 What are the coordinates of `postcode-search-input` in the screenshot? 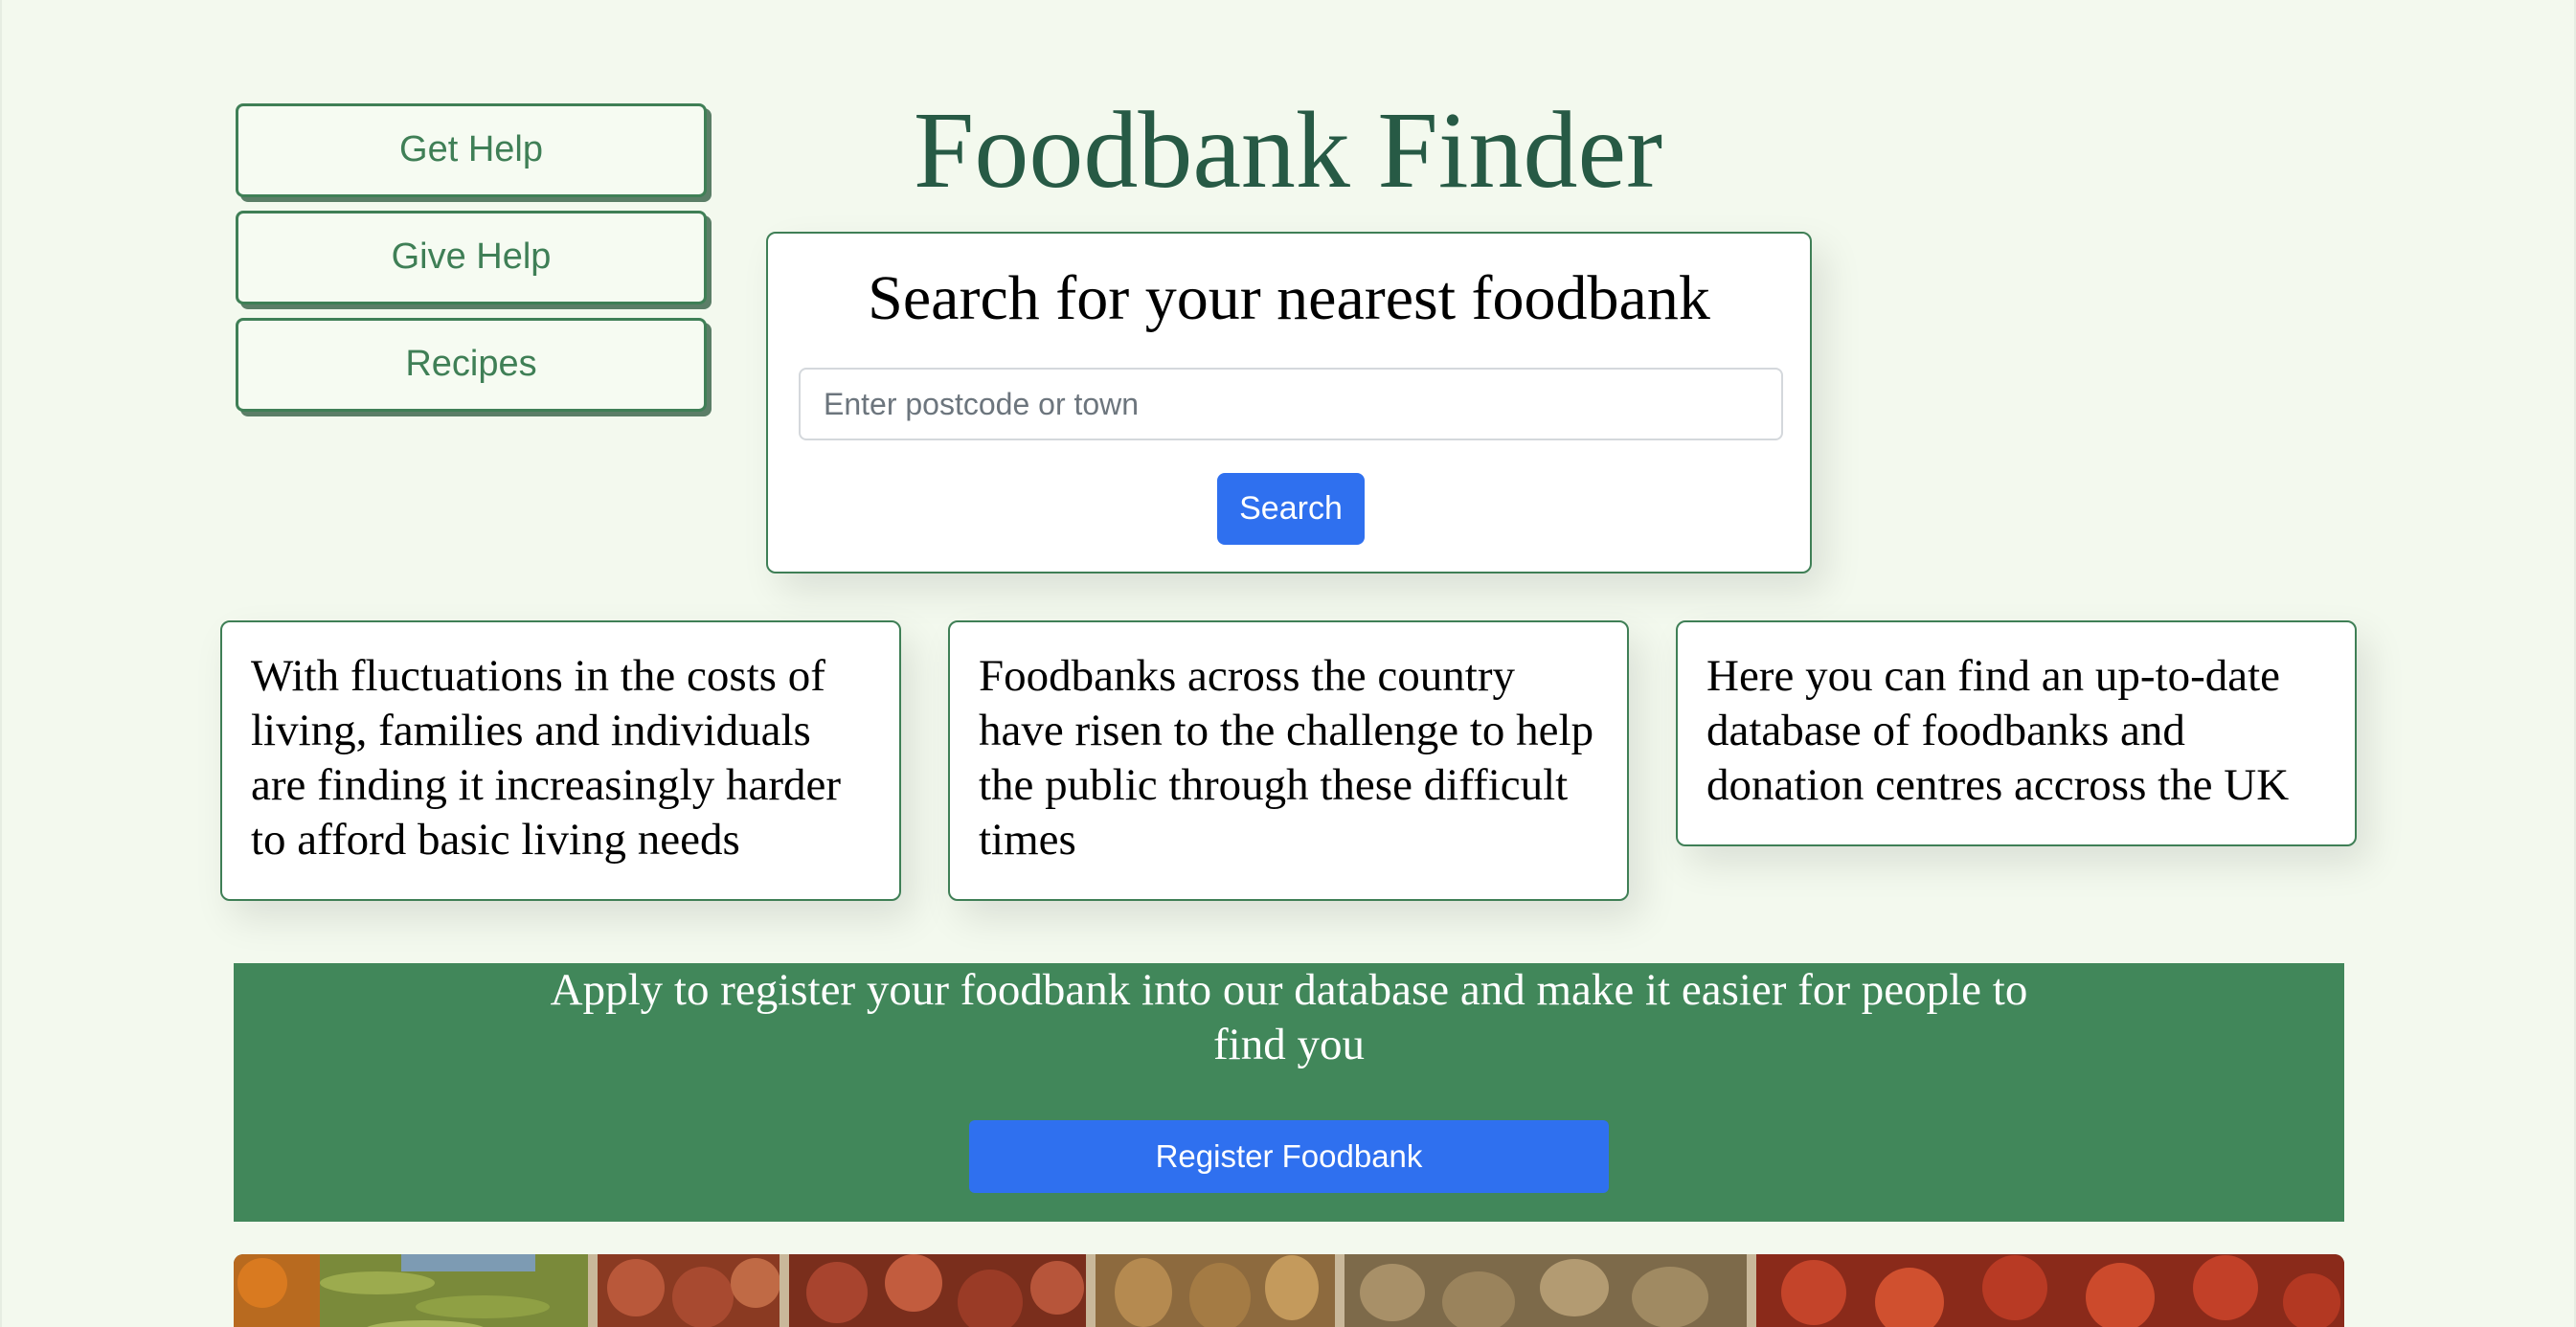 It's located at (1291, 404).